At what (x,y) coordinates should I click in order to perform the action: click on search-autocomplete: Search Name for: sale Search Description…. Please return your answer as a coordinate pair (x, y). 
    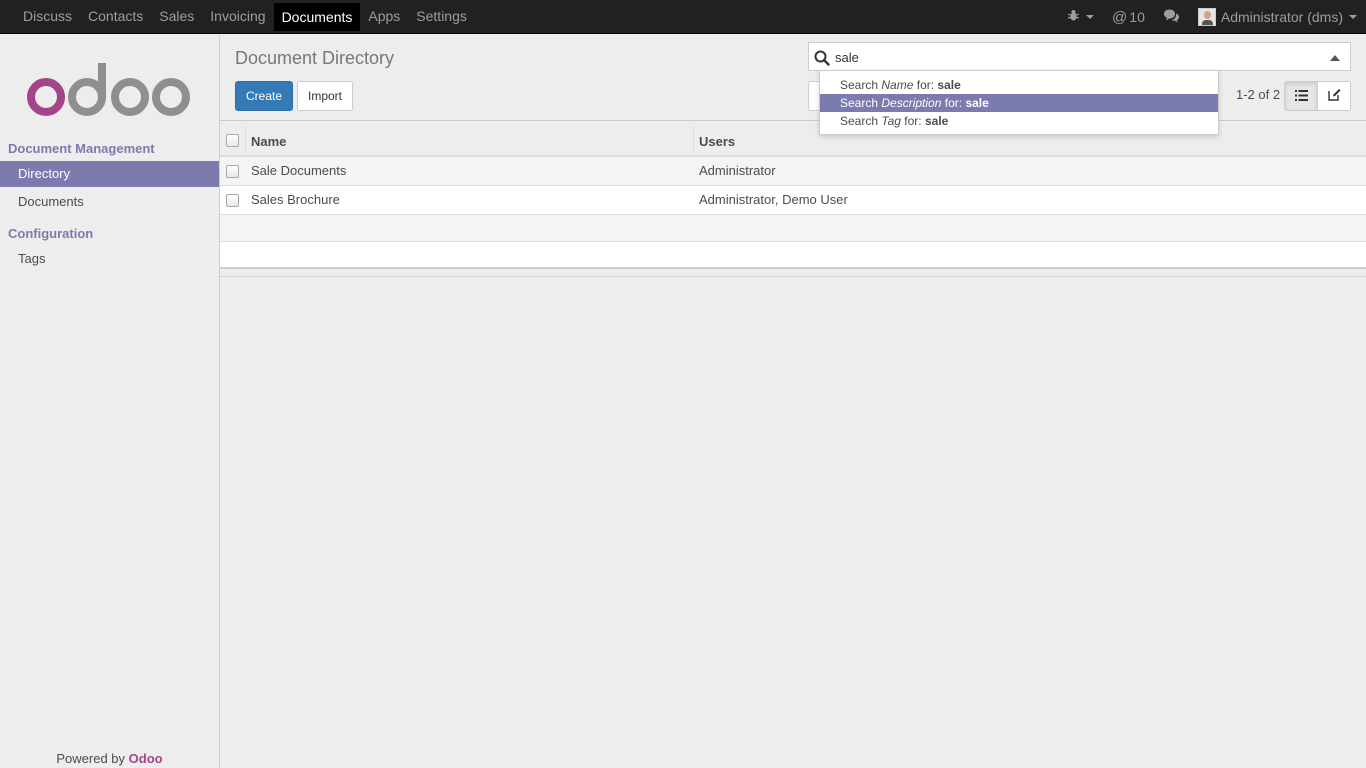
    Looking at the image, I should click on (1019, 102).